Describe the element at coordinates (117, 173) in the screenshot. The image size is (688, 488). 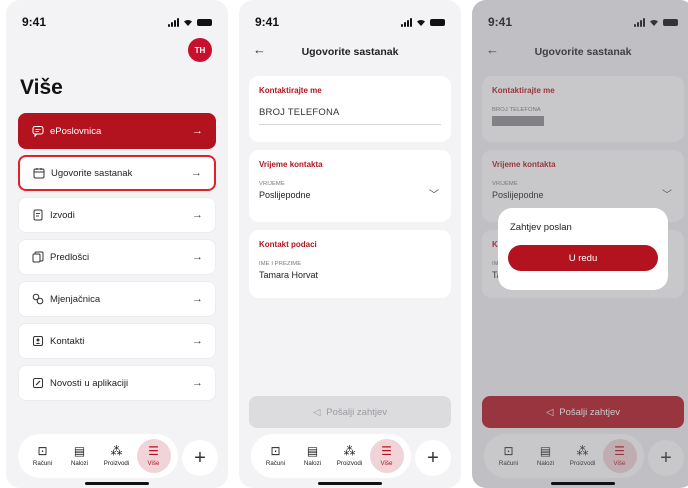
I see `menu-item-ugovorite-sastanak: Ugovorite sastanak →` at that location.